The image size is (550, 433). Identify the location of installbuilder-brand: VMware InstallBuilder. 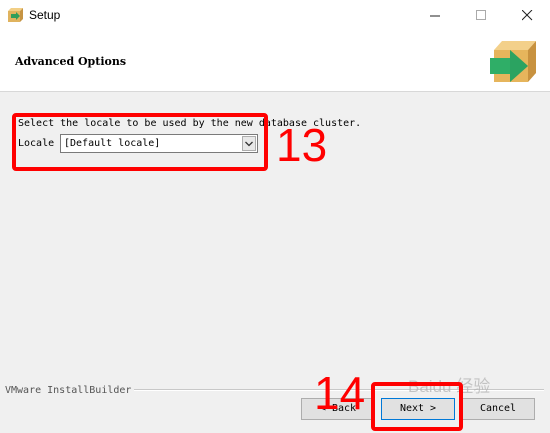
(68, 390).